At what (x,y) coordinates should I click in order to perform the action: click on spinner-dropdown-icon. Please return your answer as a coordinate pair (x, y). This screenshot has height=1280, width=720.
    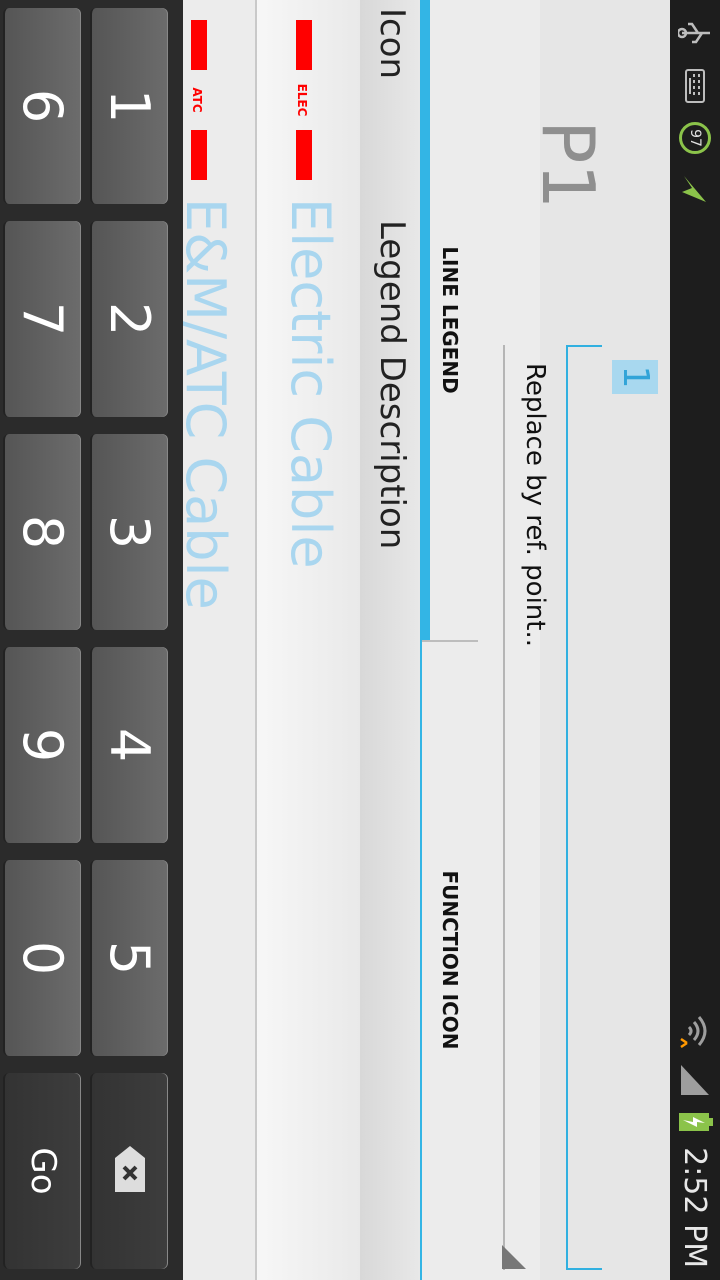
    Looking at the image, I should click on (514, 1257).